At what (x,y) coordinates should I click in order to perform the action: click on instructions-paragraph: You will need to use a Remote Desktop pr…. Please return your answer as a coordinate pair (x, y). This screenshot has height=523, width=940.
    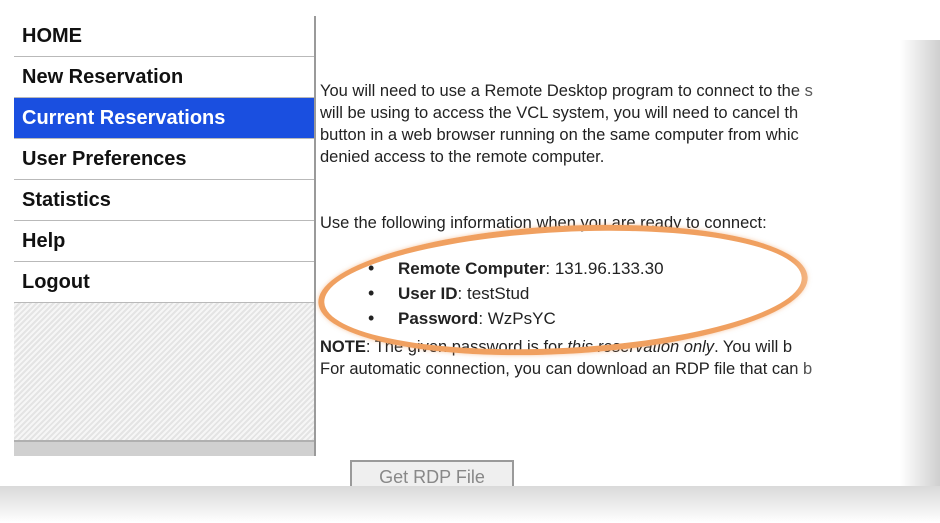
    Looking at the image, I should click on (566, 124).